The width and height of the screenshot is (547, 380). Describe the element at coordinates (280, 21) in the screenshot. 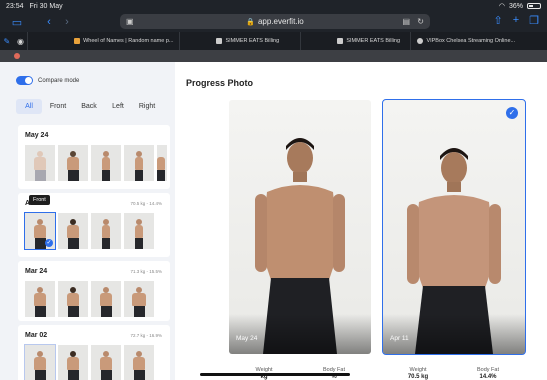

I see `url-text: app.everfit.io` at that location.